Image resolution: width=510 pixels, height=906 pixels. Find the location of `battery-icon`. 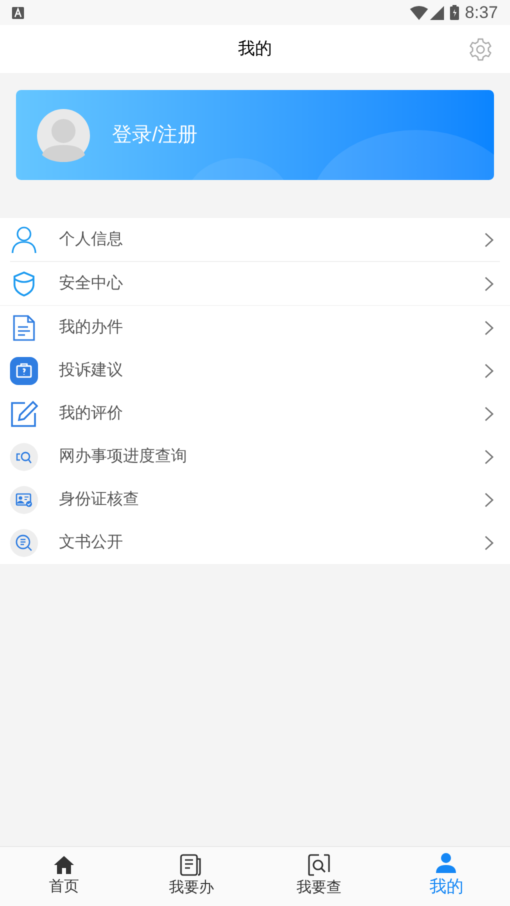

battery-icon is located at coordinates (454, 12).